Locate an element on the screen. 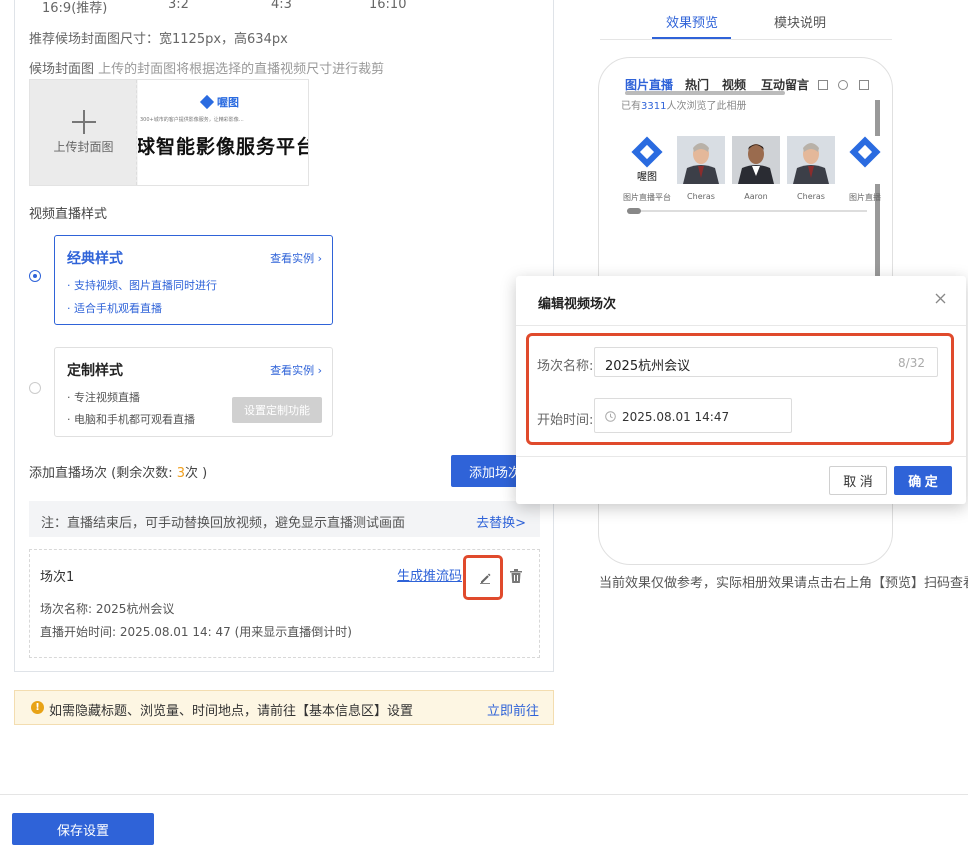  upload-cover-button: 上传封面图 is located at coordinates (83, 132).